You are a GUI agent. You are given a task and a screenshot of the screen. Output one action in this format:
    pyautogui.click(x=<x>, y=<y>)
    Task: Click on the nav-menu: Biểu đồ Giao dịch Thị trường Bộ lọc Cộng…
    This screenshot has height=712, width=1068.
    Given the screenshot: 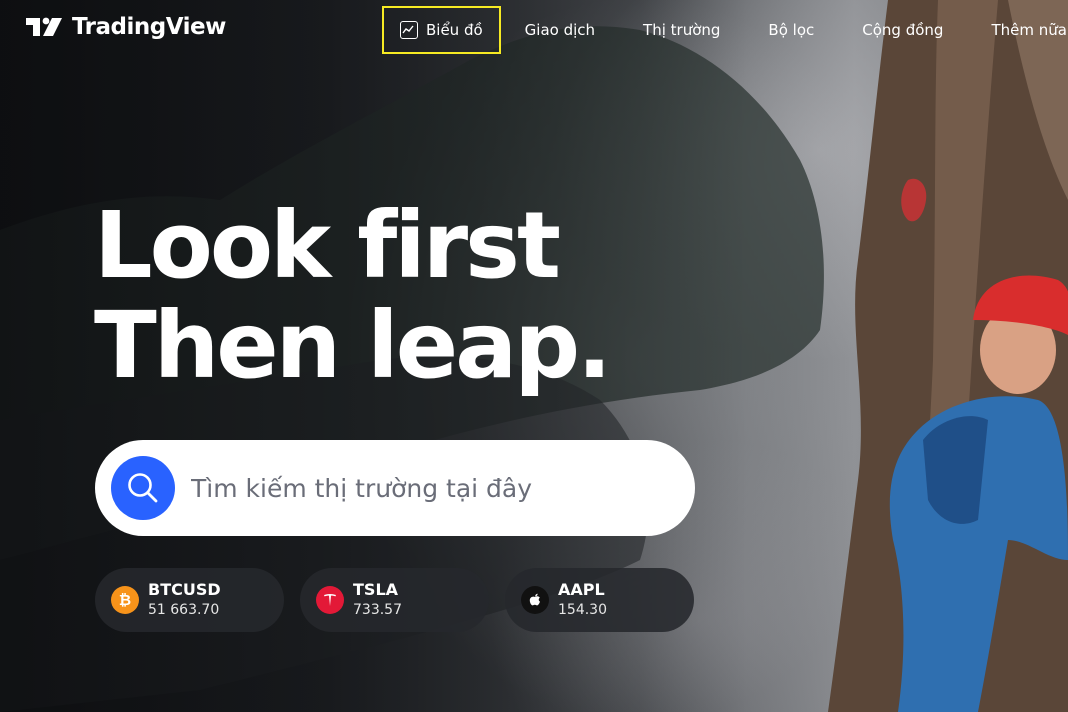 What is the action you would take?
    pyautogui.click(x=725, y=30)
    